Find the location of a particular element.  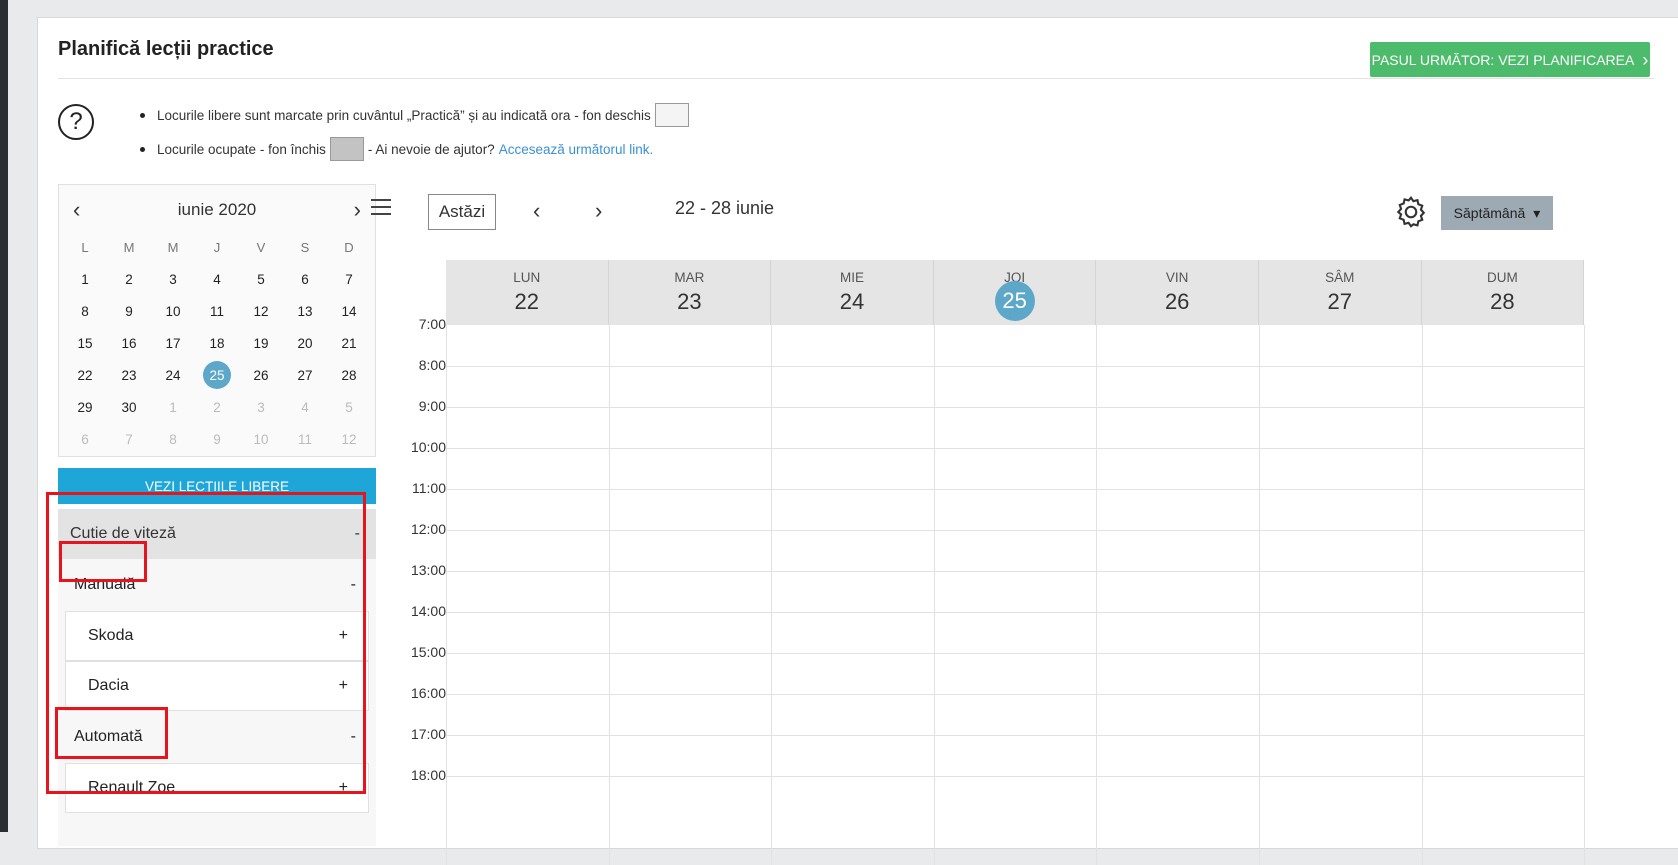

today-button: Astăzi is located at coordinates (462, 212).